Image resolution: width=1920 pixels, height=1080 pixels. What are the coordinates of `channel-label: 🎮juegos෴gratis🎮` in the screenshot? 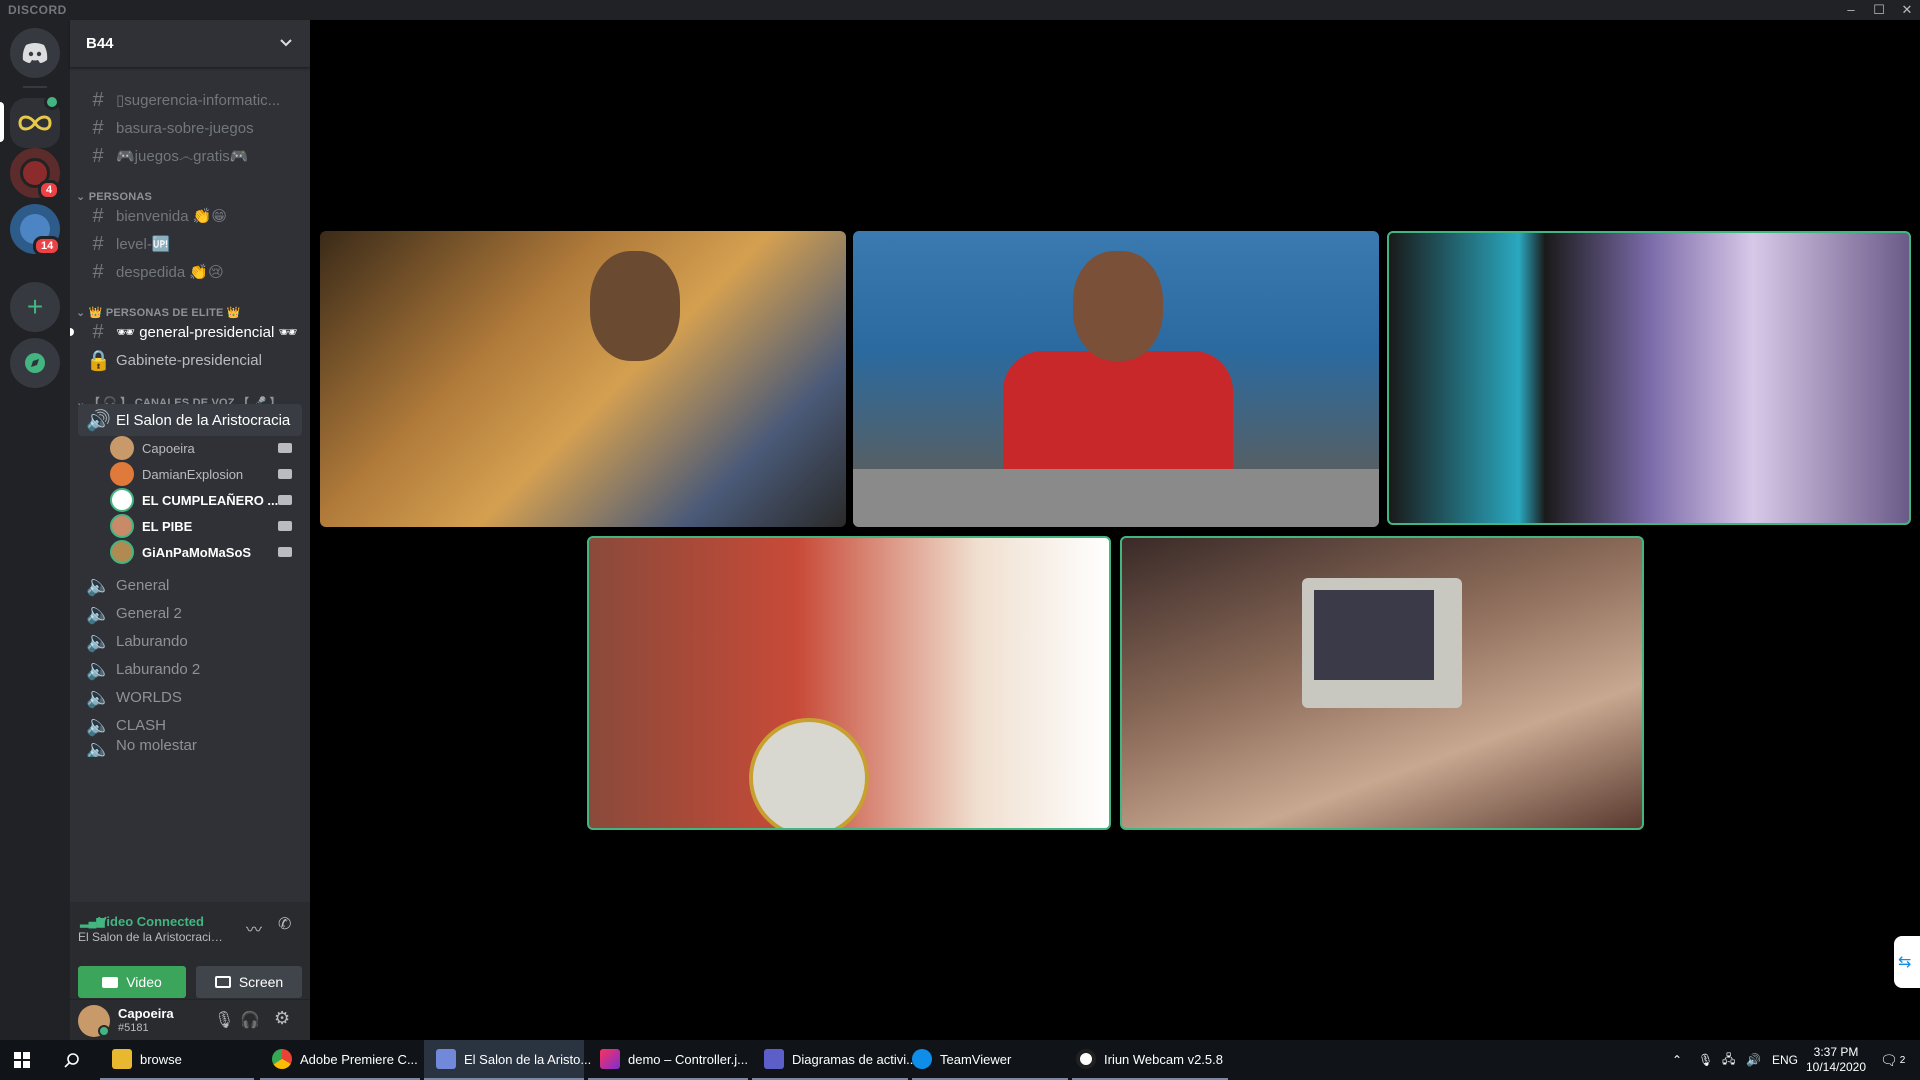 It's located at (182, 156).